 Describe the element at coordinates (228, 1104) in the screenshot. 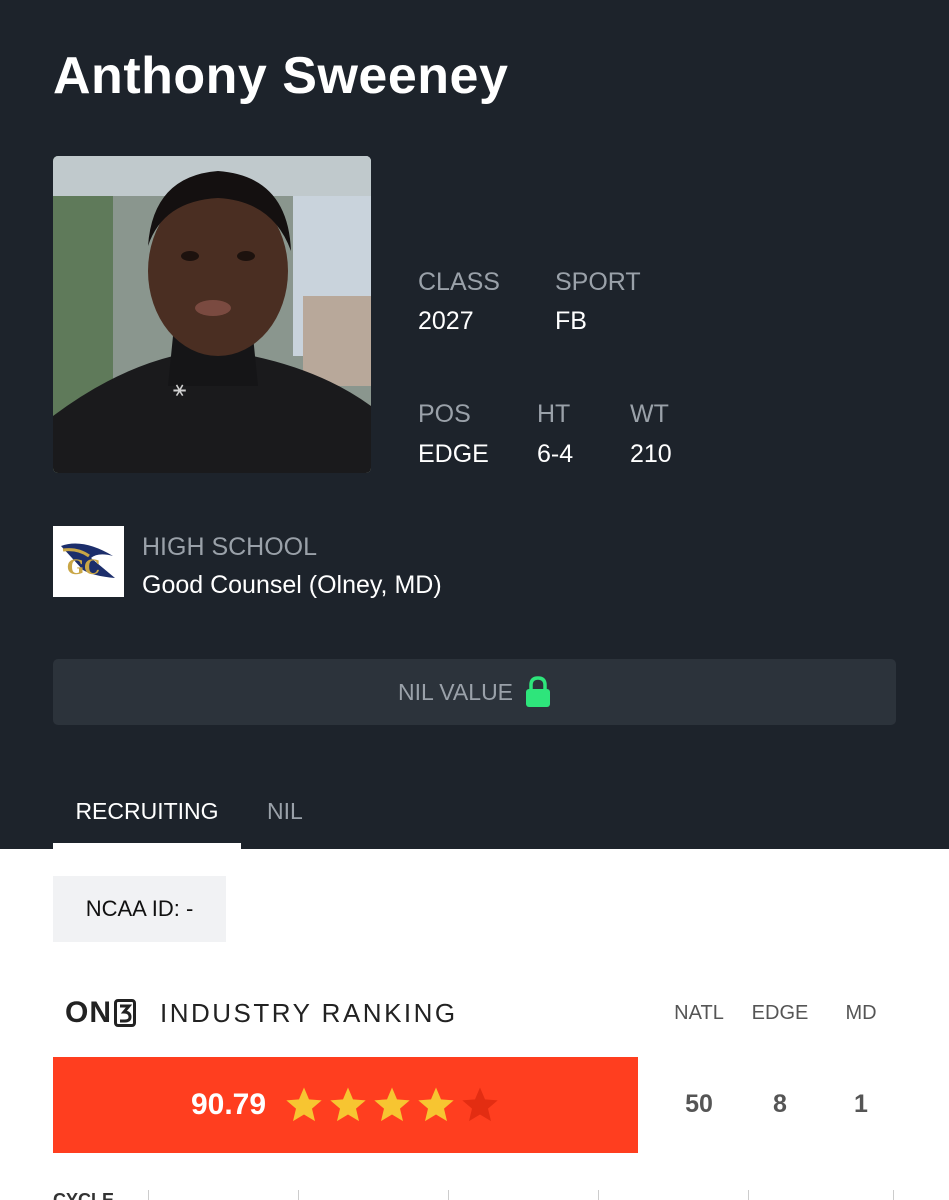

I see `industry-score: 90.79` at that location.